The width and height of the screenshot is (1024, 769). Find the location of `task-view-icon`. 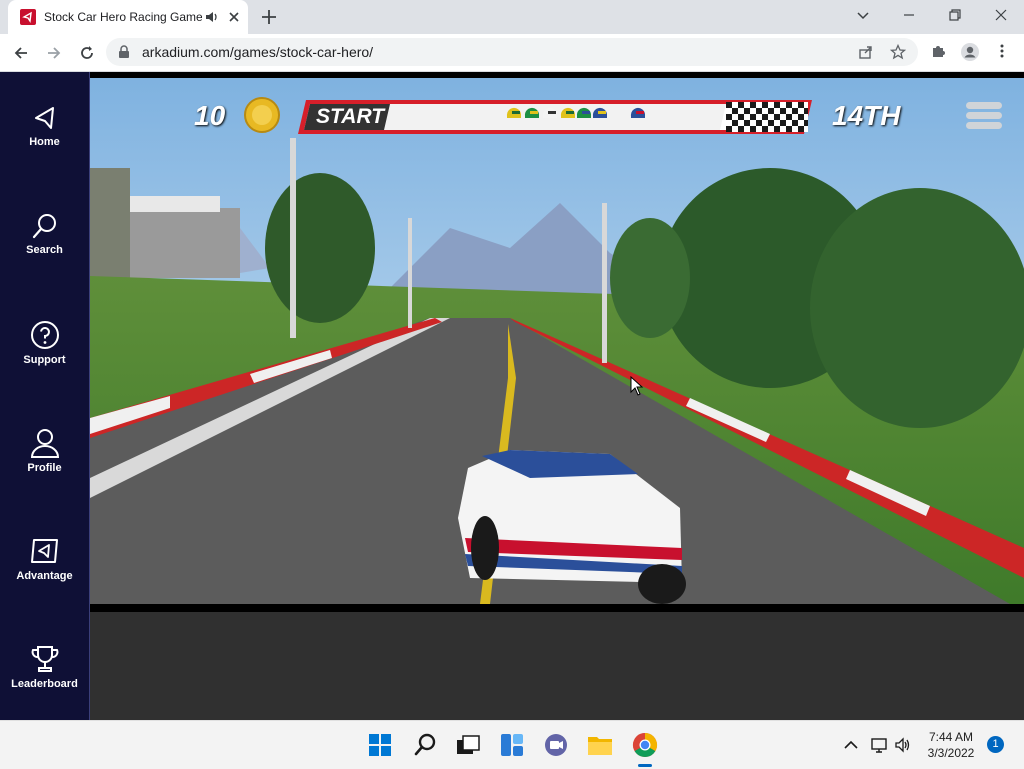

task-view-icon is located at coordinates (468, 745).